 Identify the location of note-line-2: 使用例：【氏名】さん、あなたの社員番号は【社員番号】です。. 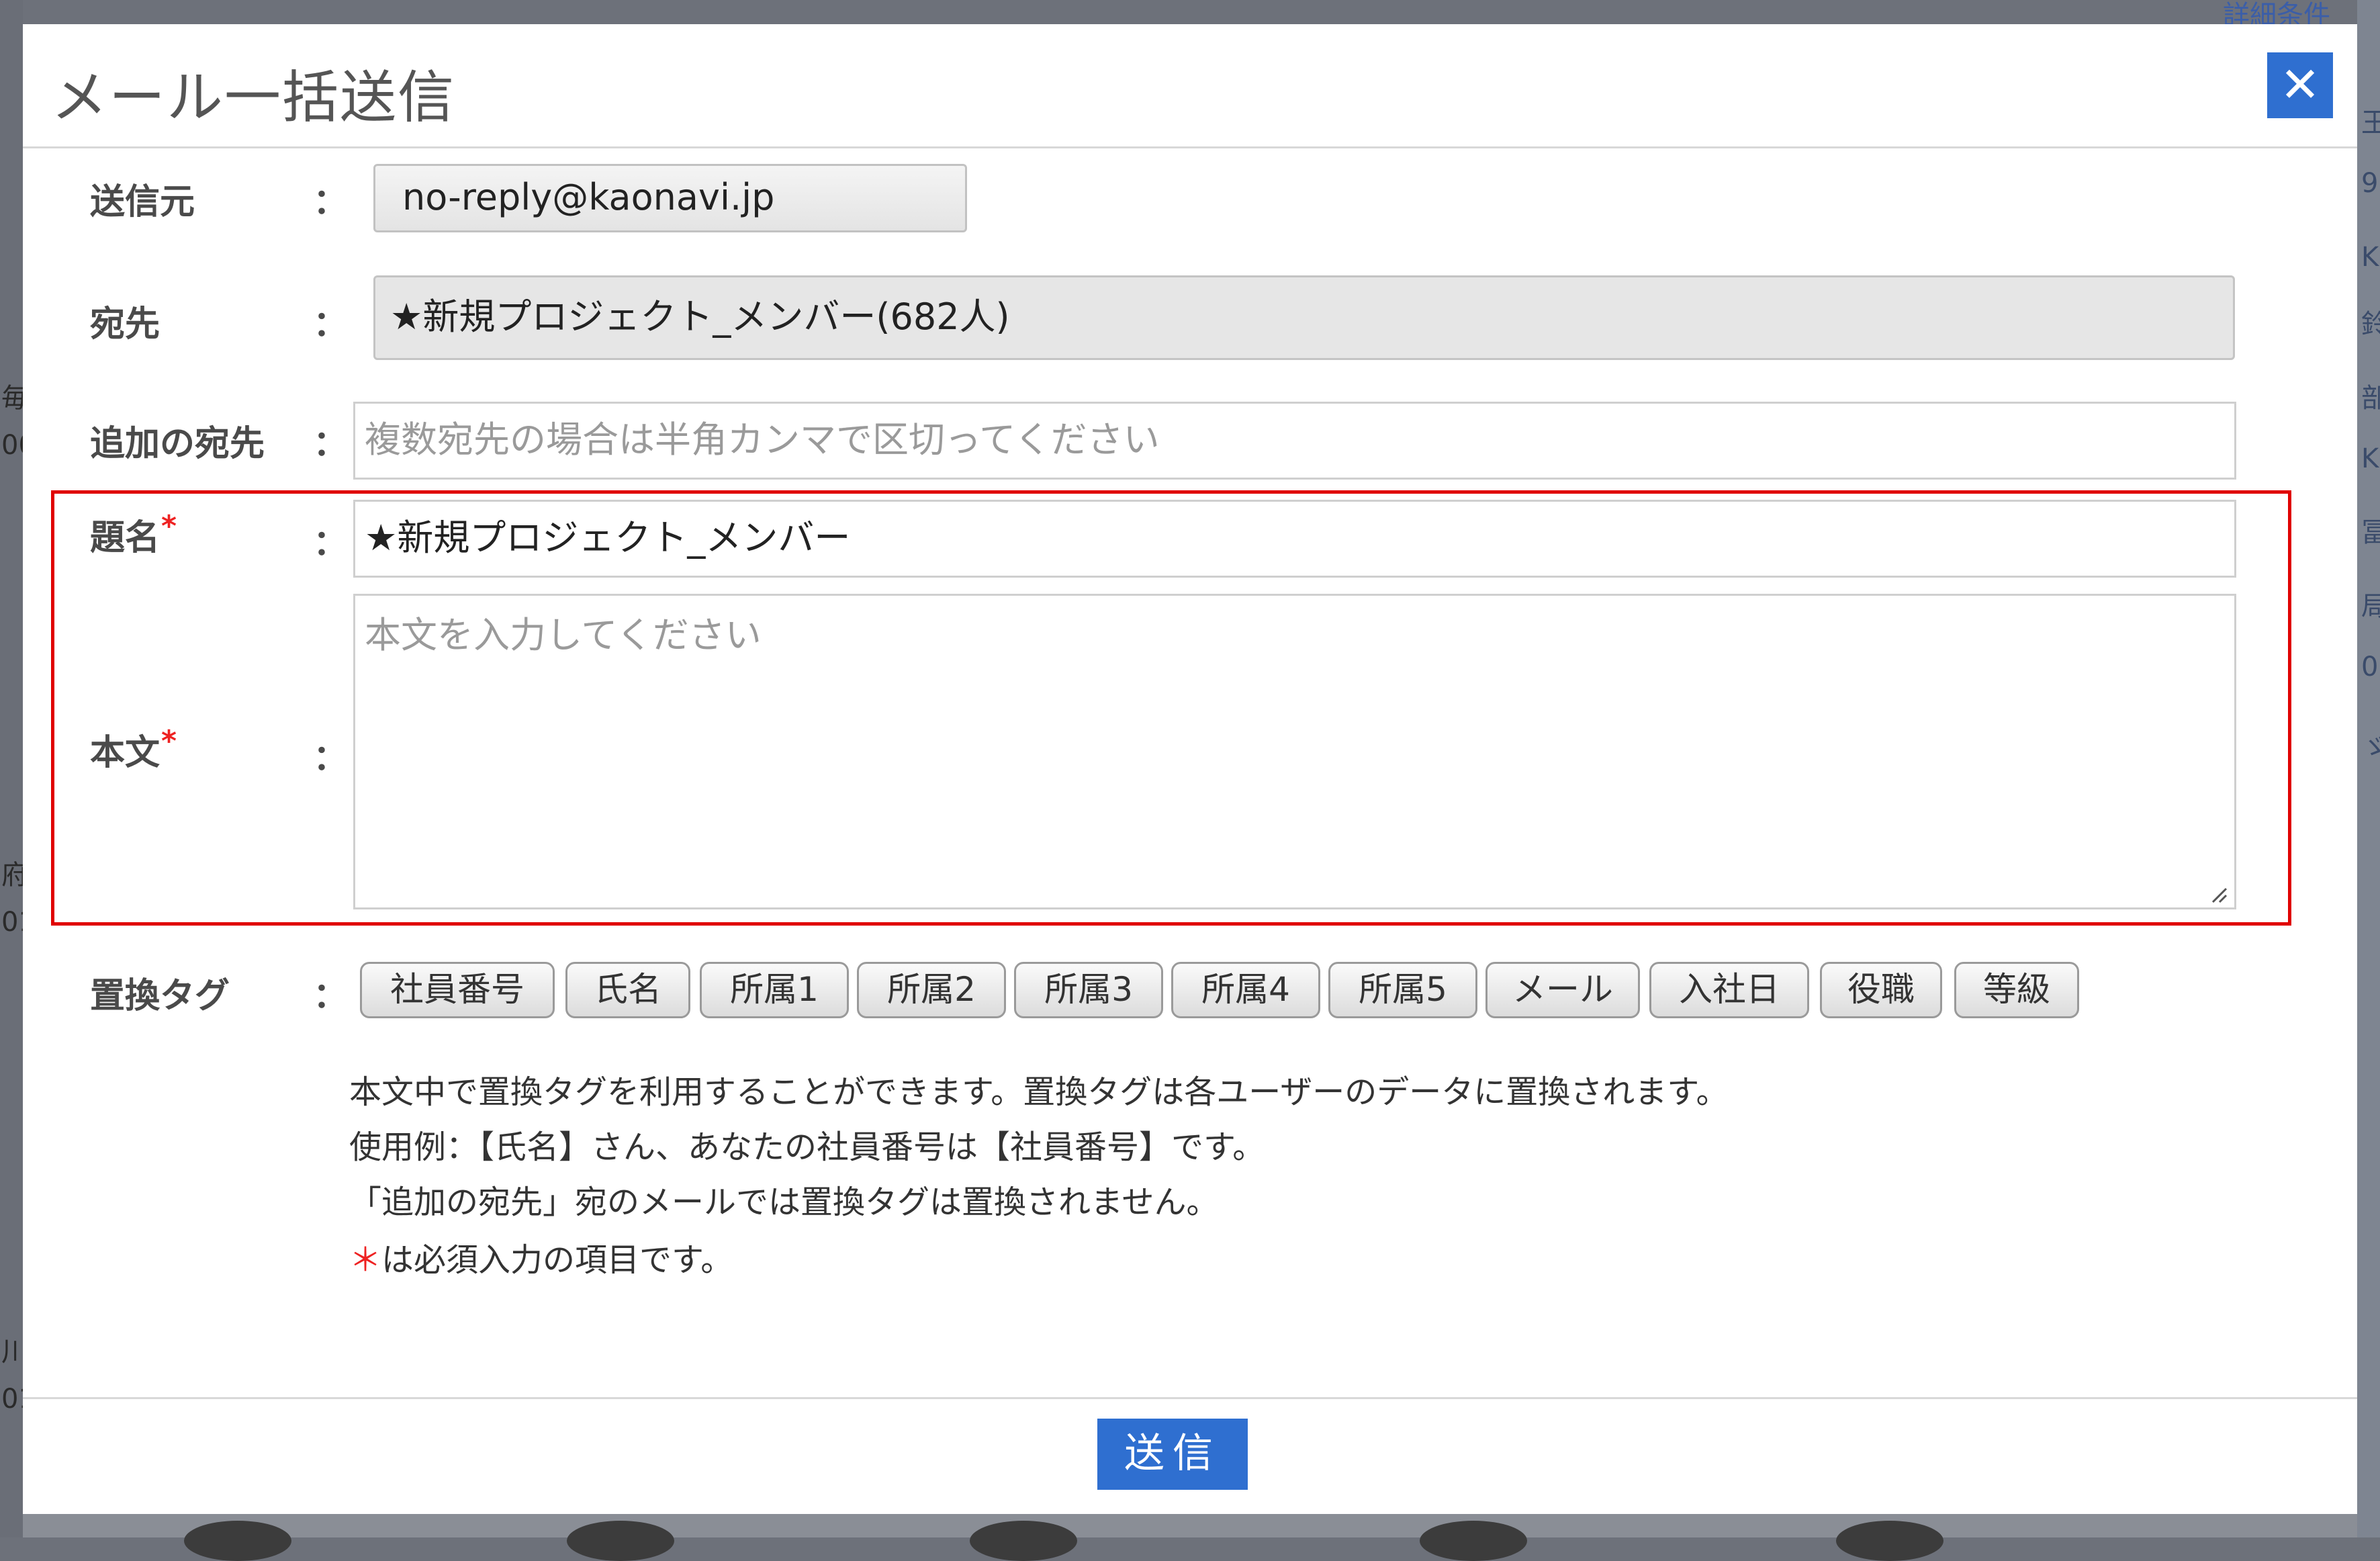
(807, 1147).